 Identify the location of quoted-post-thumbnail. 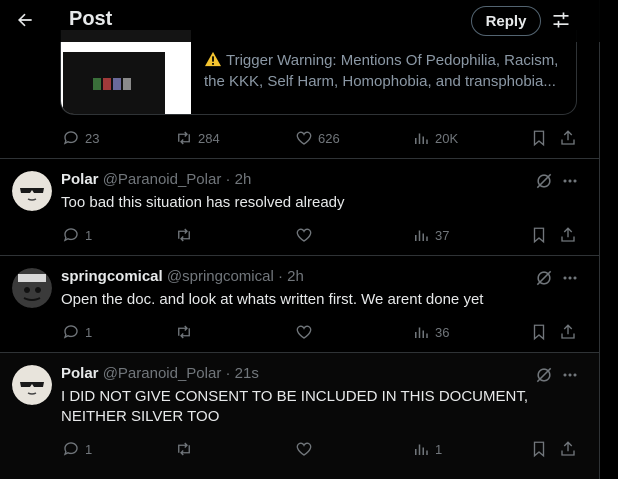
(126, 72).